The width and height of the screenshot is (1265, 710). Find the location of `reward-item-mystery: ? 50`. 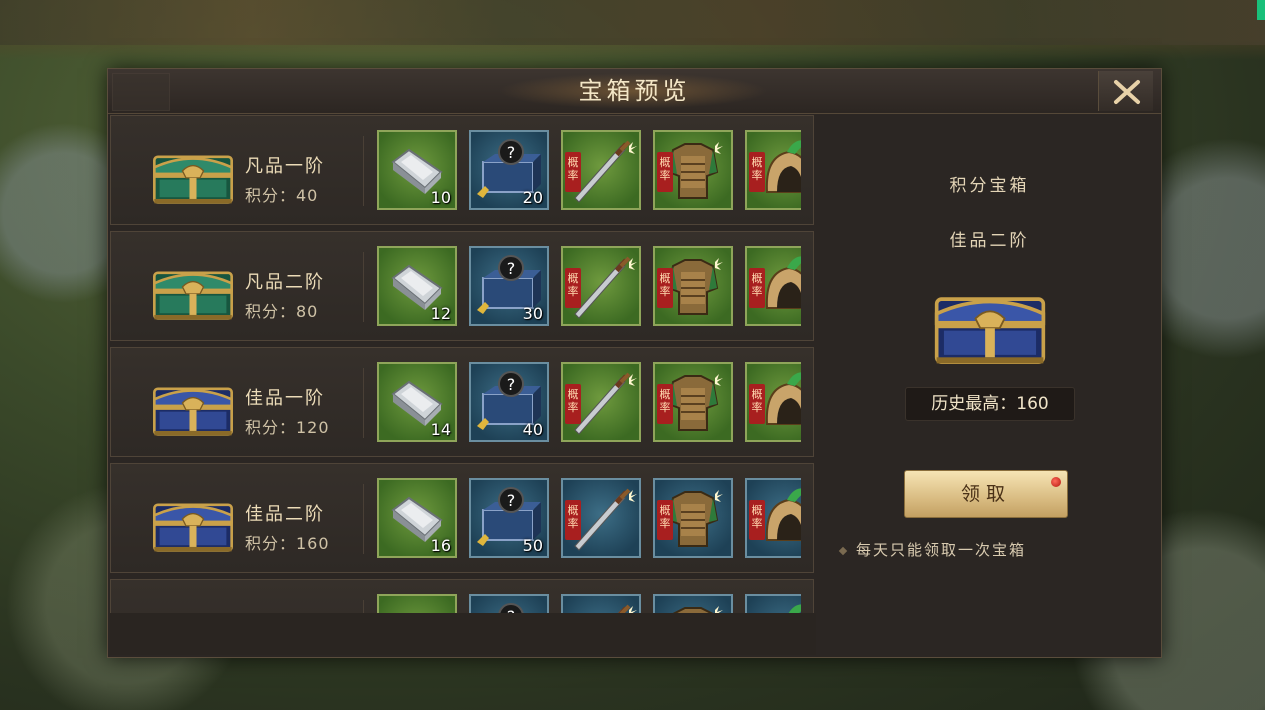

reward-item-mystery: ? 50 is located at coordinates (509, 518).